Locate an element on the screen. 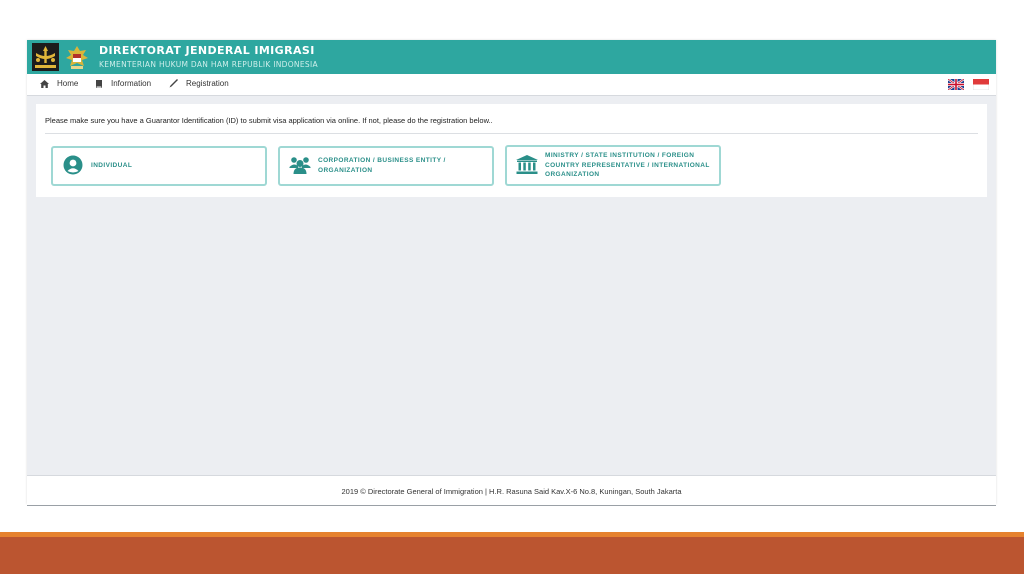 Image resolution: width=1024 pixels, height=574 pixels. corporation-option-label-line1: CORPORATION / BUSINESS ENTITY / is located at coordinates (382, 160).